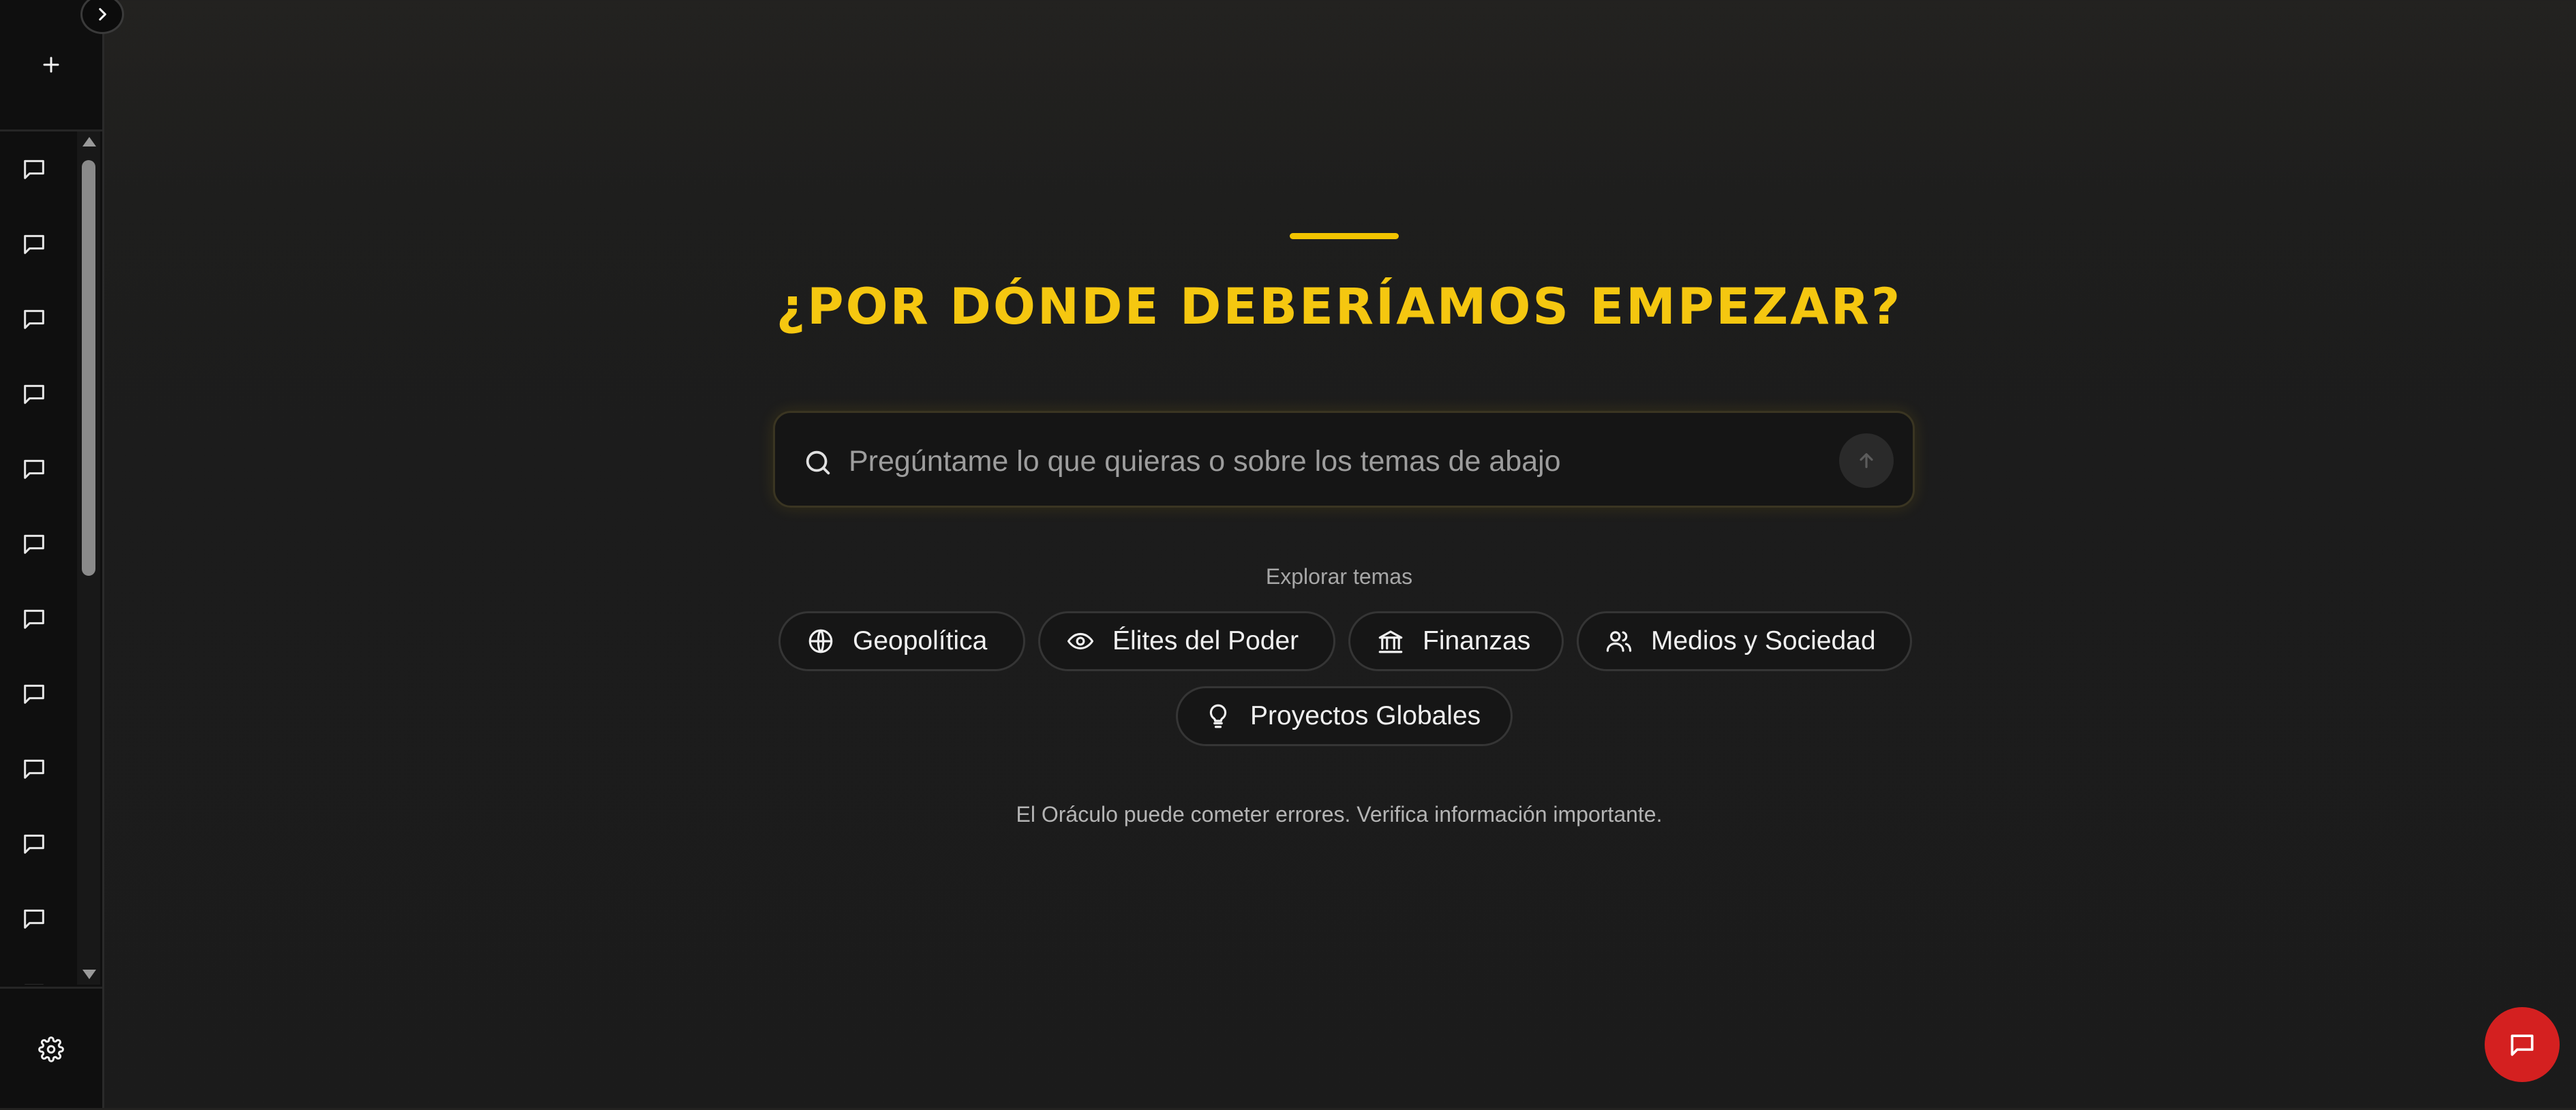 The image size is (2576, 1110). I want to click on chat-fab-button, so click(2522, 1044).